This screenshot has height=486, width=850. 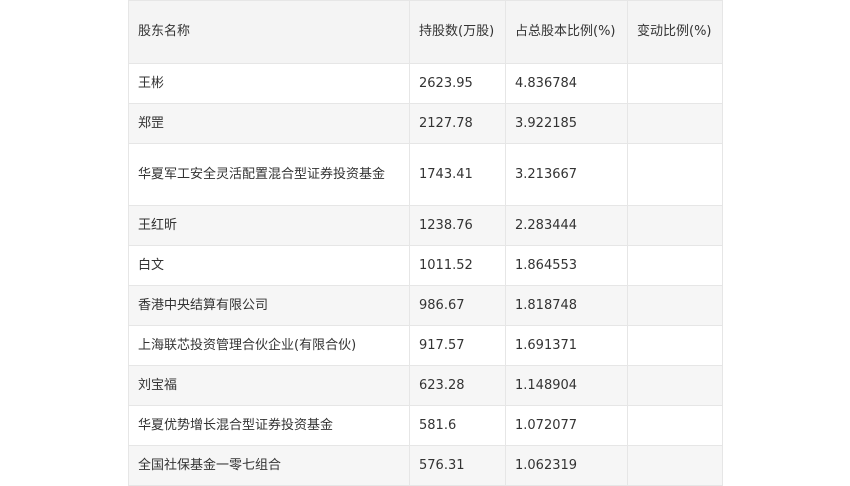 I want to click on table-header-row: 股东名称 持股数(万股) 占总股本比例(%) 变动比例(%), so click(x=425, y=32).